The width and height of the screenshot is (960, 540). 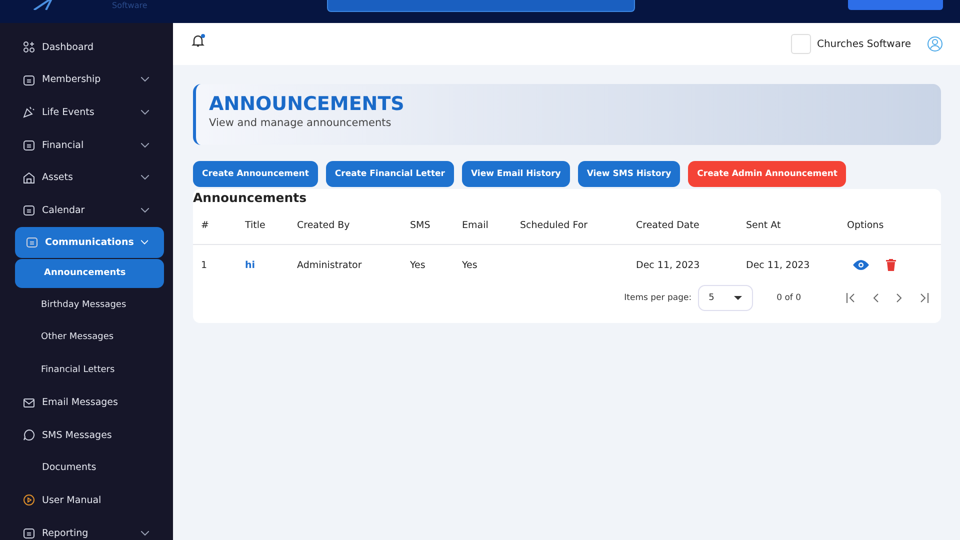 What do you see at coordinates (876, 298) in the screenshot?
I see `previous-page-icon` at bounding box center [876, 298].